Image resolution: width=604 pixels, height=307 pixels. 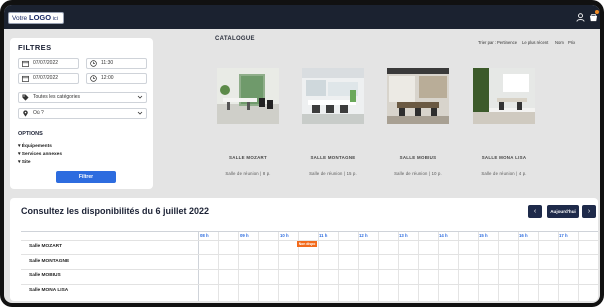 I want to click on prev-day-button: ‹, so click(x=535, y=211).